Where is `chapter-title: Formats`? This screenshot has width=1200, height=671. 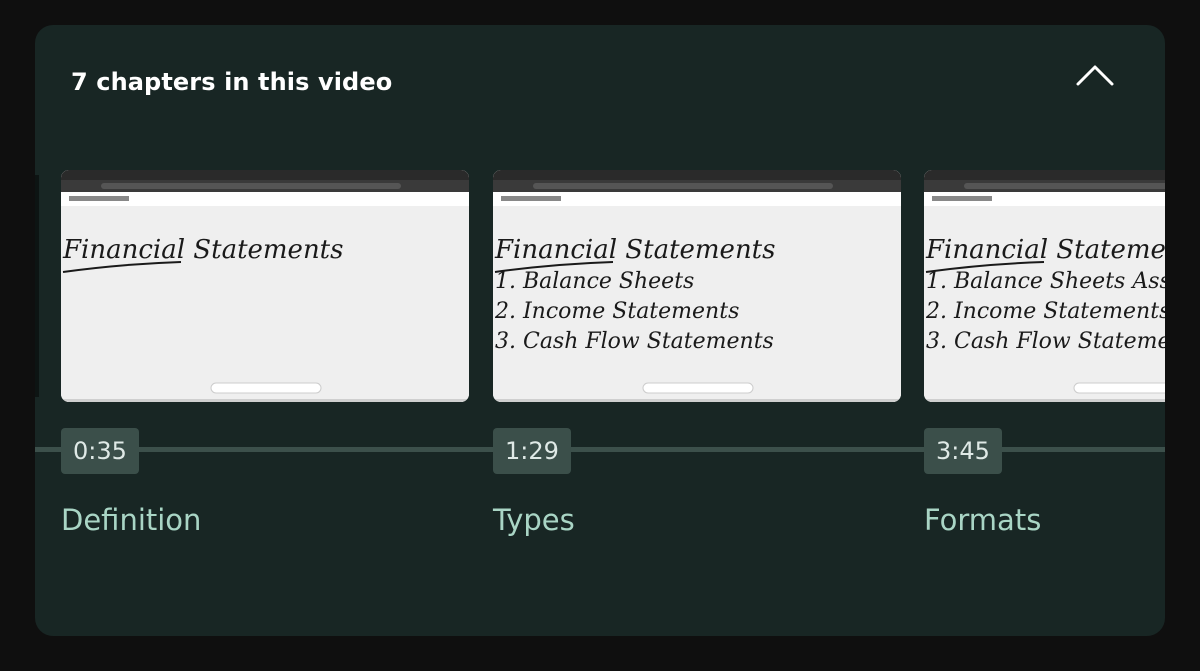 chapter-title: Formats is located at coordinates (982, 520).